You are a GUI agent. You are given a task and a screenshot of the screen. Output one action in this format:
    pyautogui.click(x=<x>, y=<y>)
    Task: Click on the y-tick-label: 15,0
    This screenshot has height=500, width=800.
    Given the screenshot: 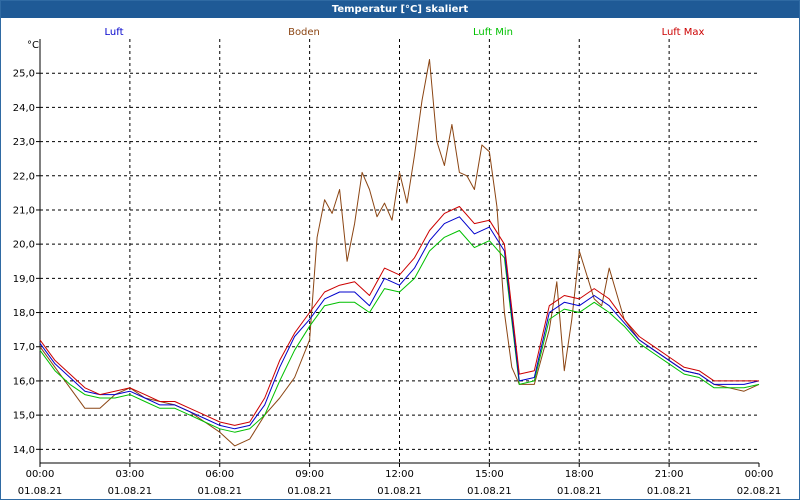 What is the action you would take?
    pyautogui.click(x=24, y=416)
    